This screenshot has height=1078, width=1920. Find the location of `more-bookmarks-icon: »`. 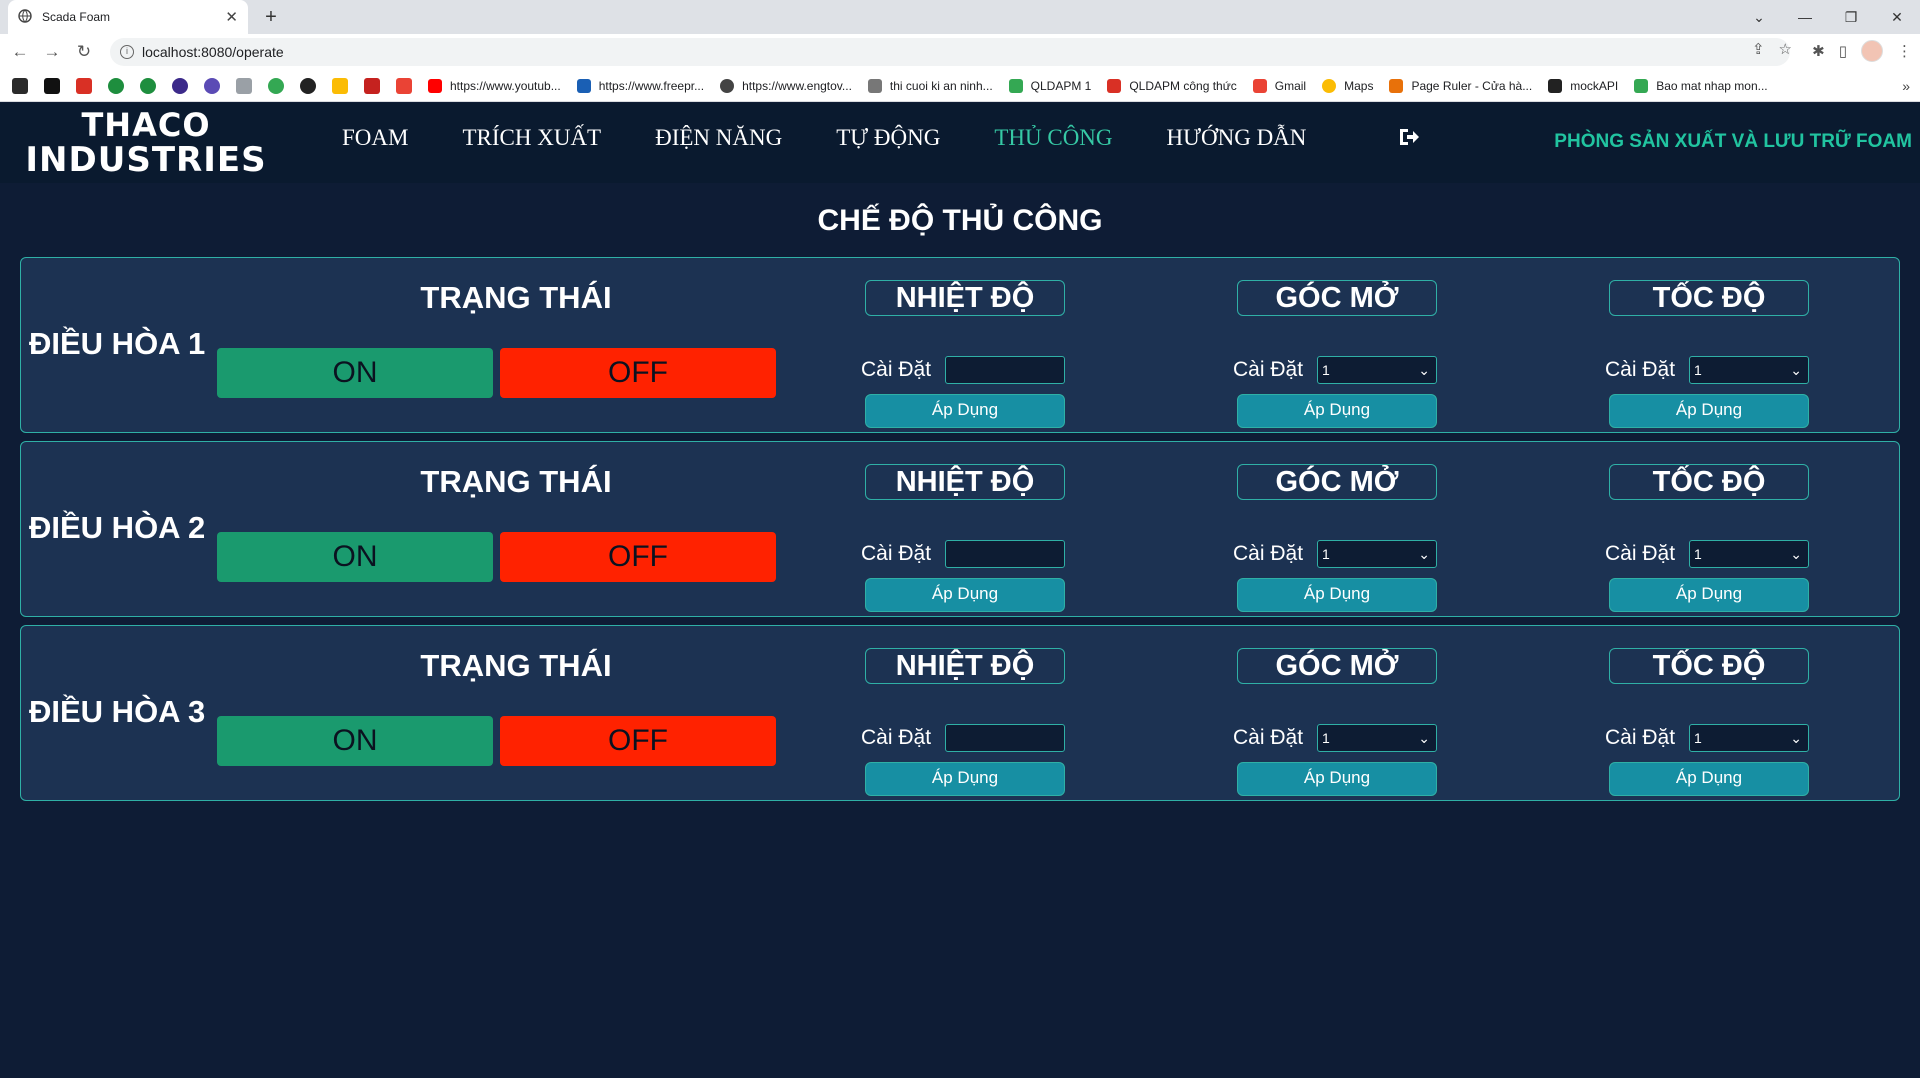

more-bookmarks-icon: » is located at coordinates (1906, 86).